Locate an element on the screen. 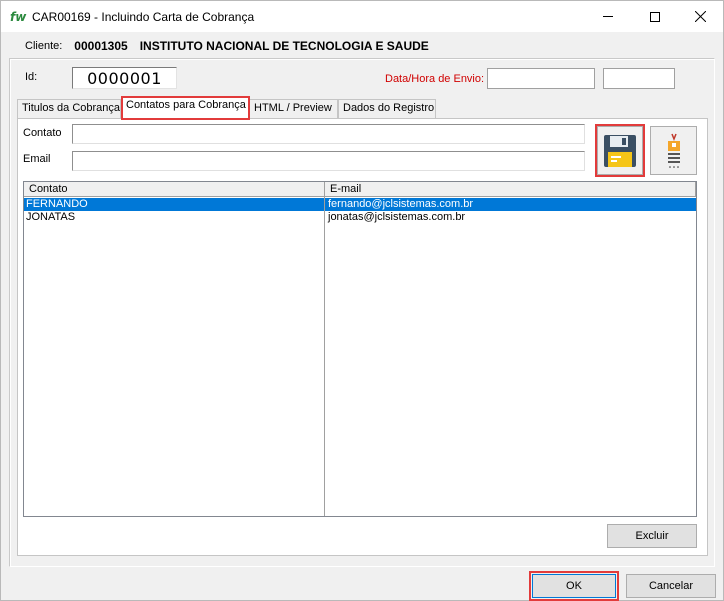  id-field: 0000001 is located at coordinates (124, 78).